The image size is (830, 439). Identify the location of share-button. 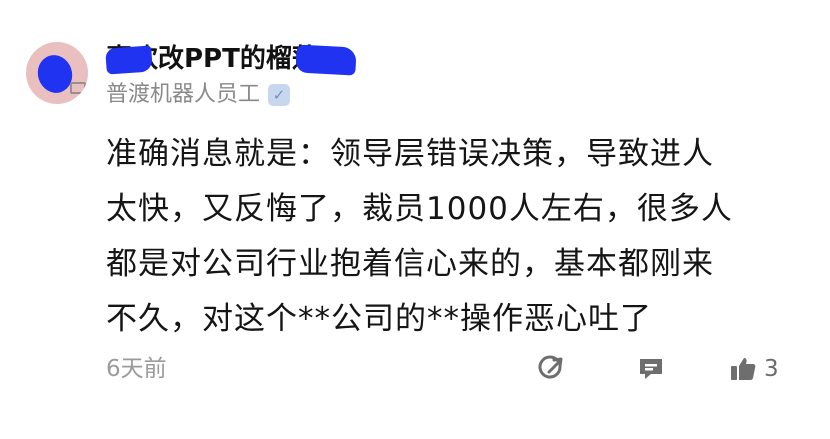
(551, 369).